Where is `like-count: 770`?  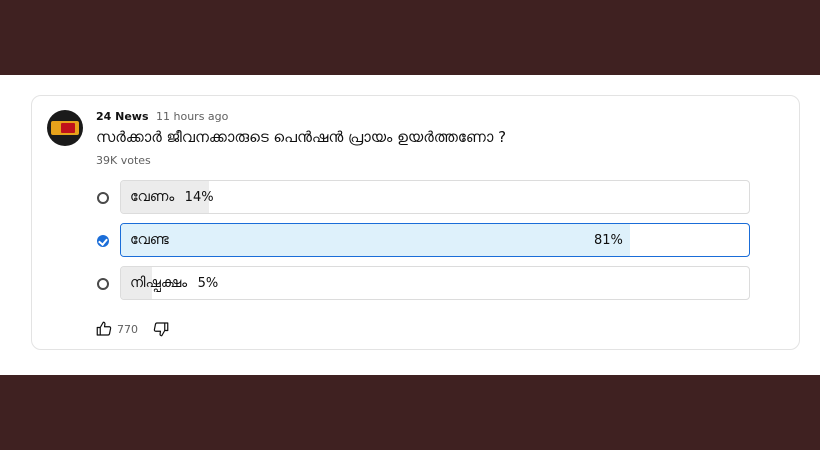
like-count: 770 is located at coordinates (127, 329).